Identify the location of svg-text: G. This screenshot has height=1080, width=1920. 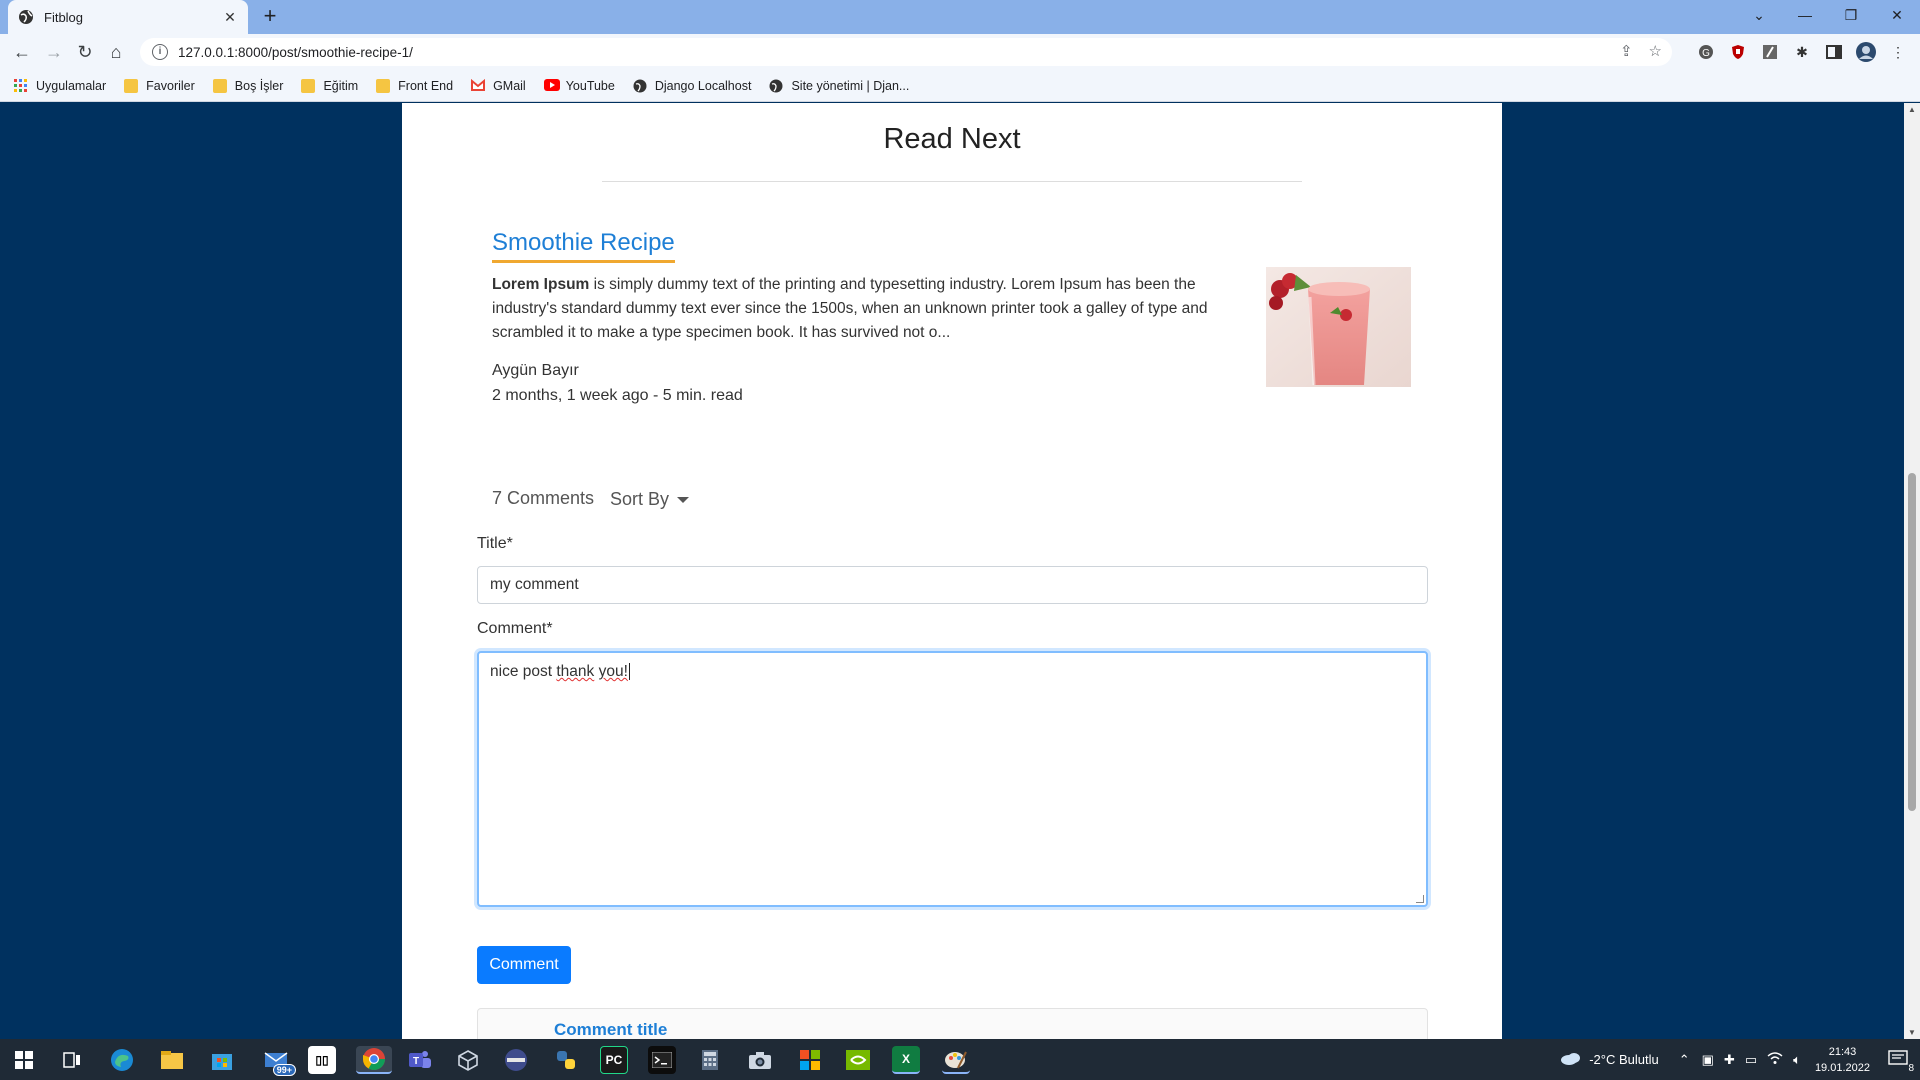
(1706, 53).